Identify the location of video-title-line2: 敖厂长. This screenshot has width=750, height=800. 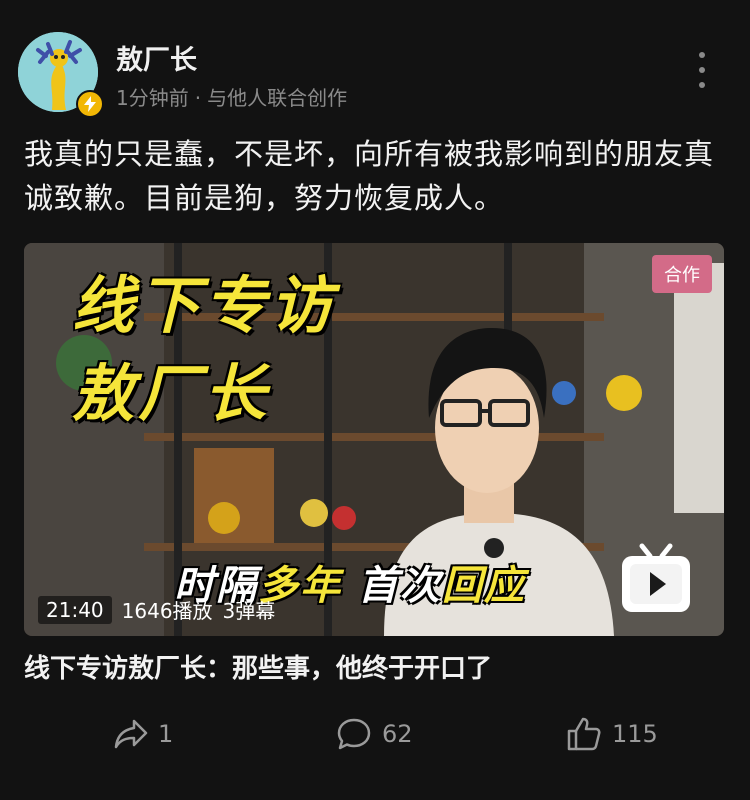
(171, 393).